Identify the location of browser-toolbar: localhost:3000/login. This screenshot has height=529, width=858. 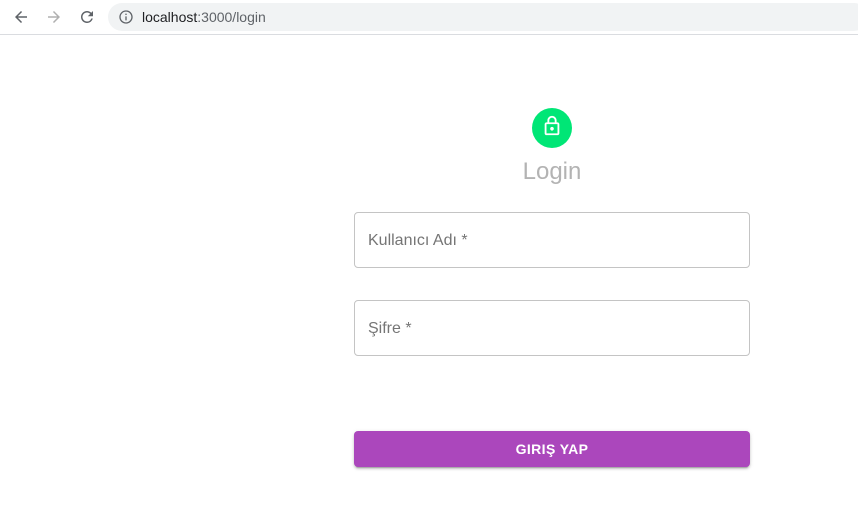
(429, 17).